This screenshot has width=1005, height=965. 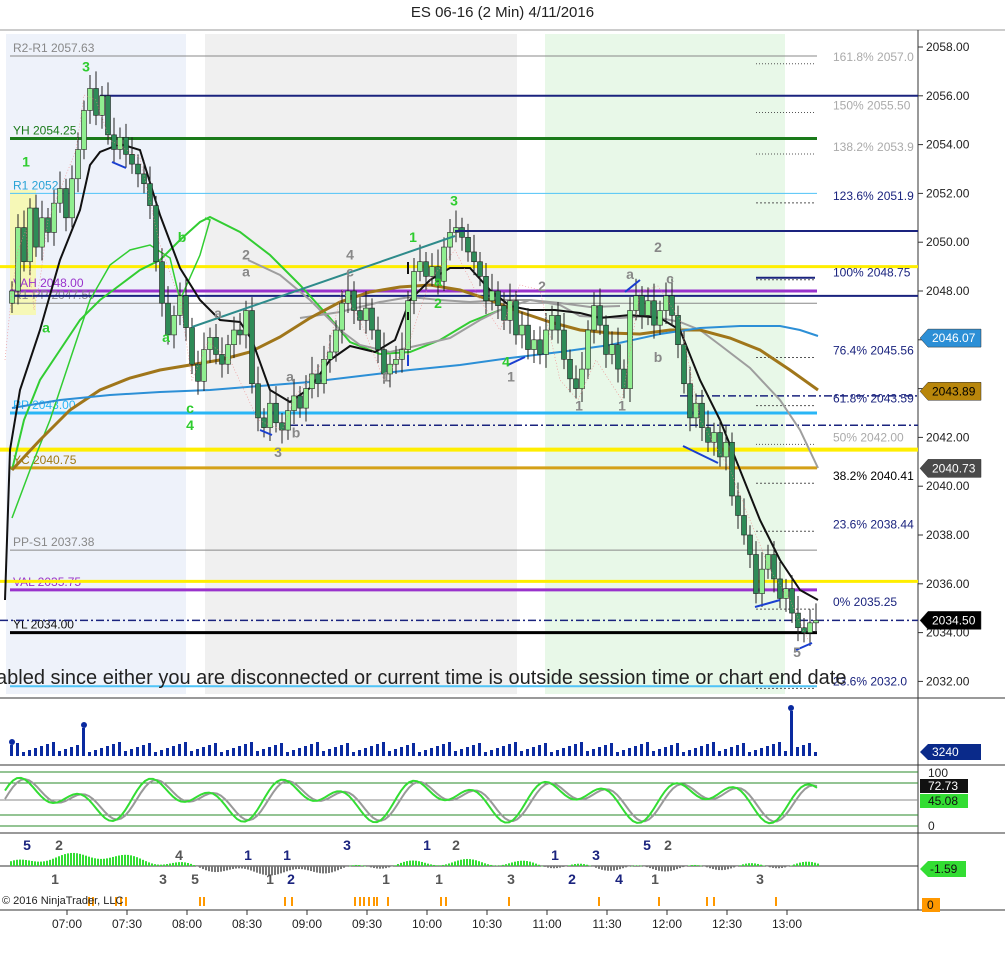 What do you see at coordinates (247, 924) in the screenshot?
I see `time-tick-label: 08:30` at bounding box center [247, 924].